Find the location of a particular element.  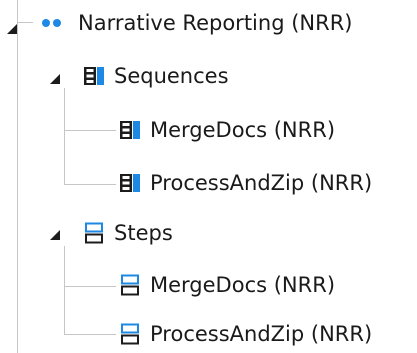

tree-node-sequences: Sequences is located at coordinates (155, 76).